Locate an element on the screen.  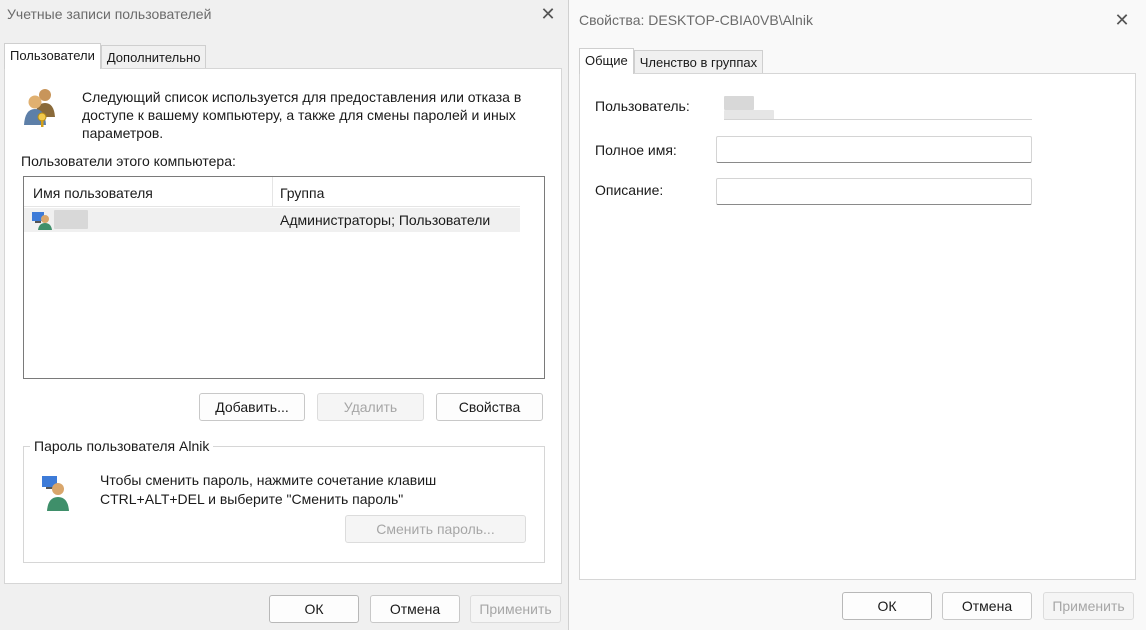
users-section-label: Пользователи этого компьютера: is located at coordinates (128, 161).